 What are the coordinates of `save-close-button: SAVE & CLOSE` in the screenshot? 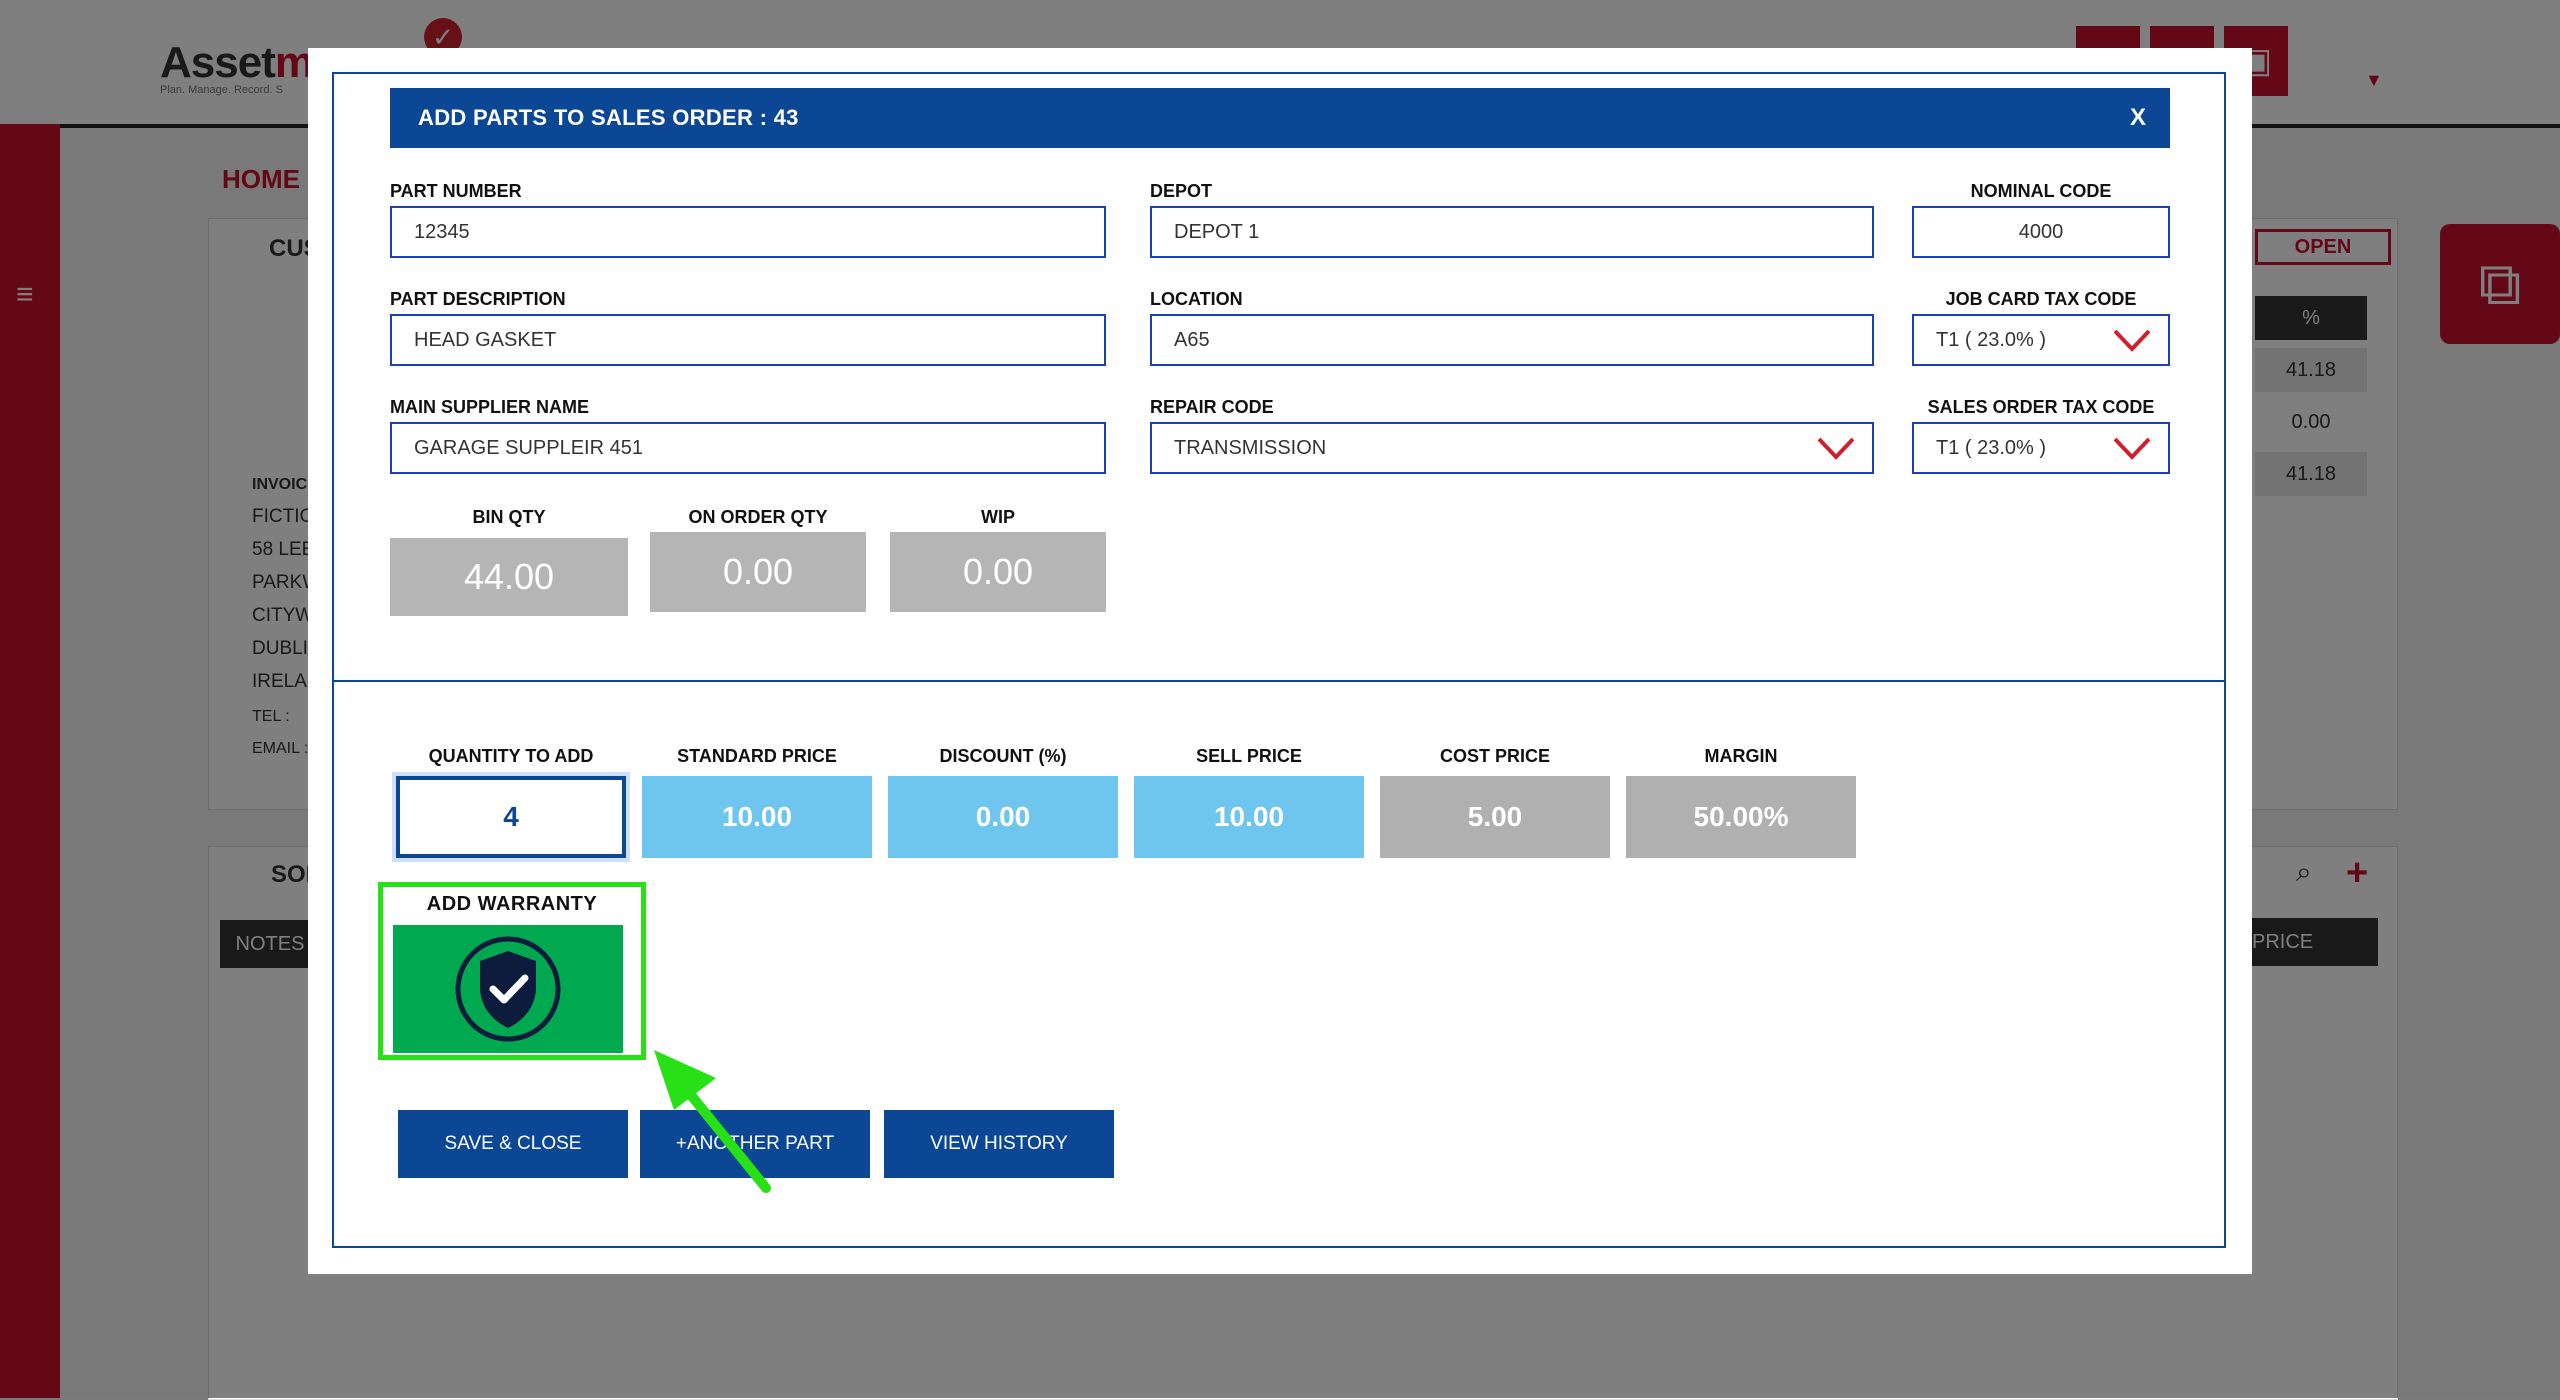 It's located at (513, 1144).